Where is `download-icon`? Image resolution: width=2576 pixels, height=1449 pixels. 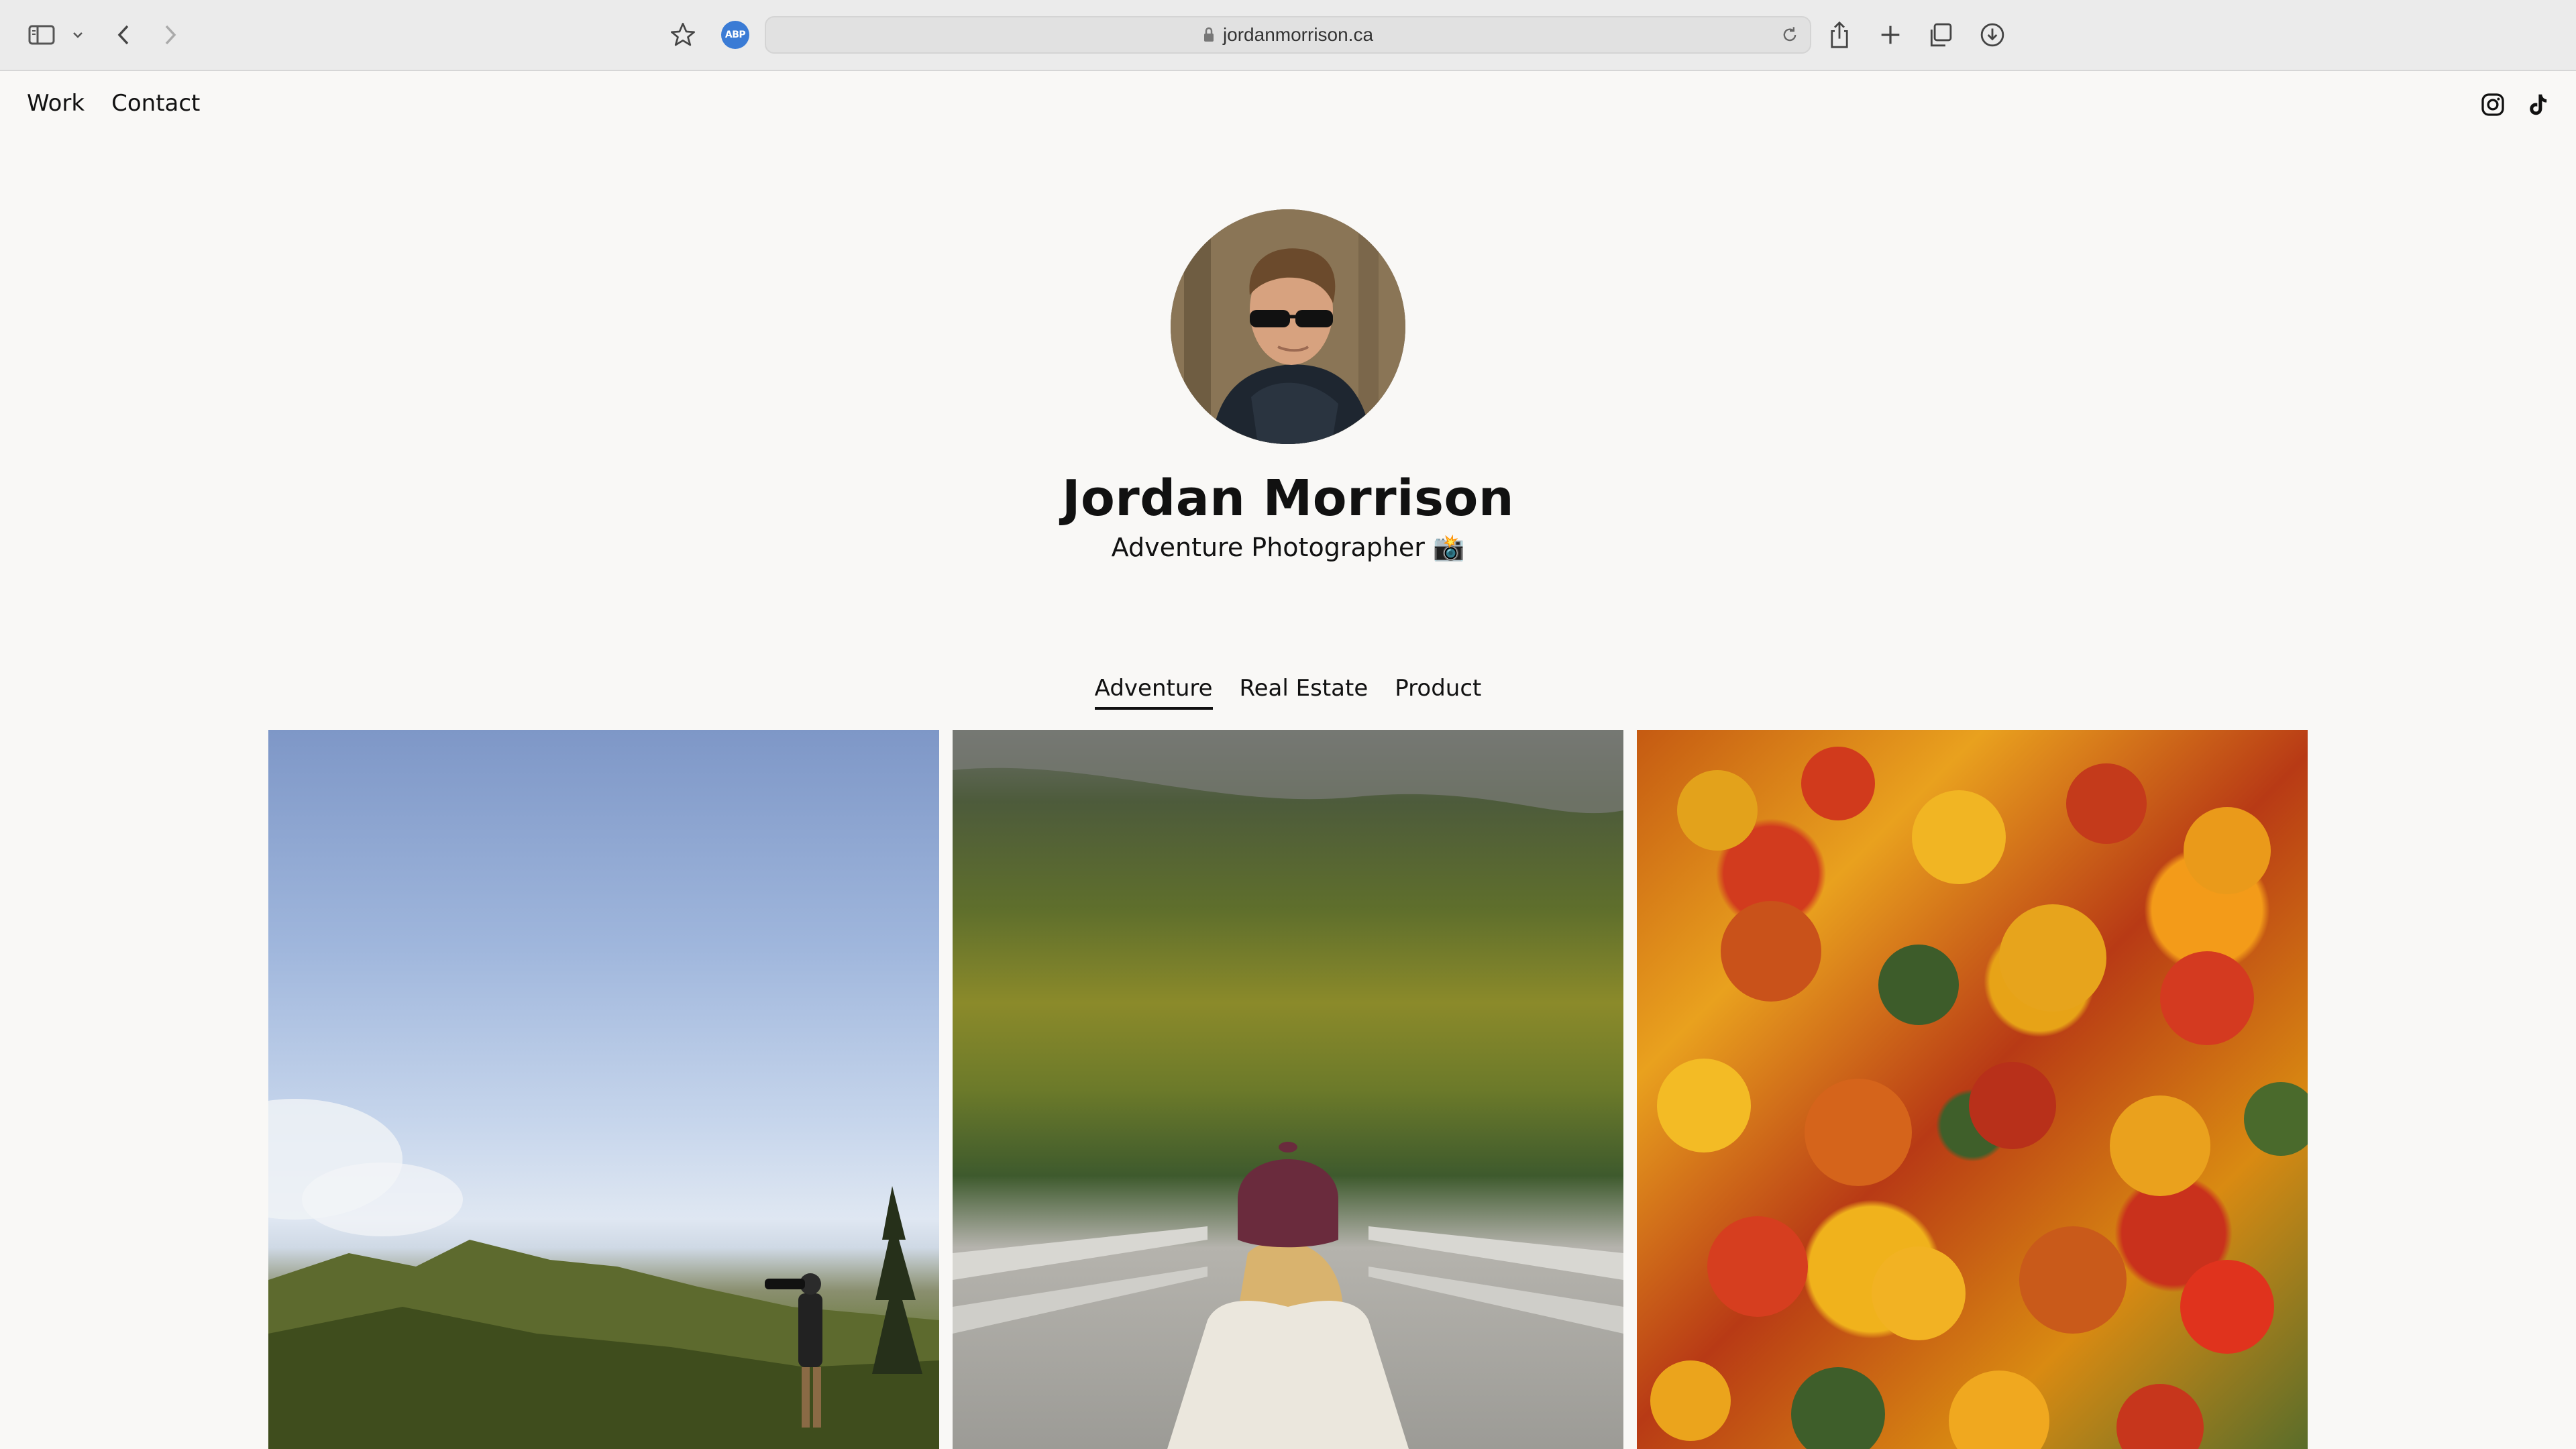
download-icon is located at coordinates (1992, 34).